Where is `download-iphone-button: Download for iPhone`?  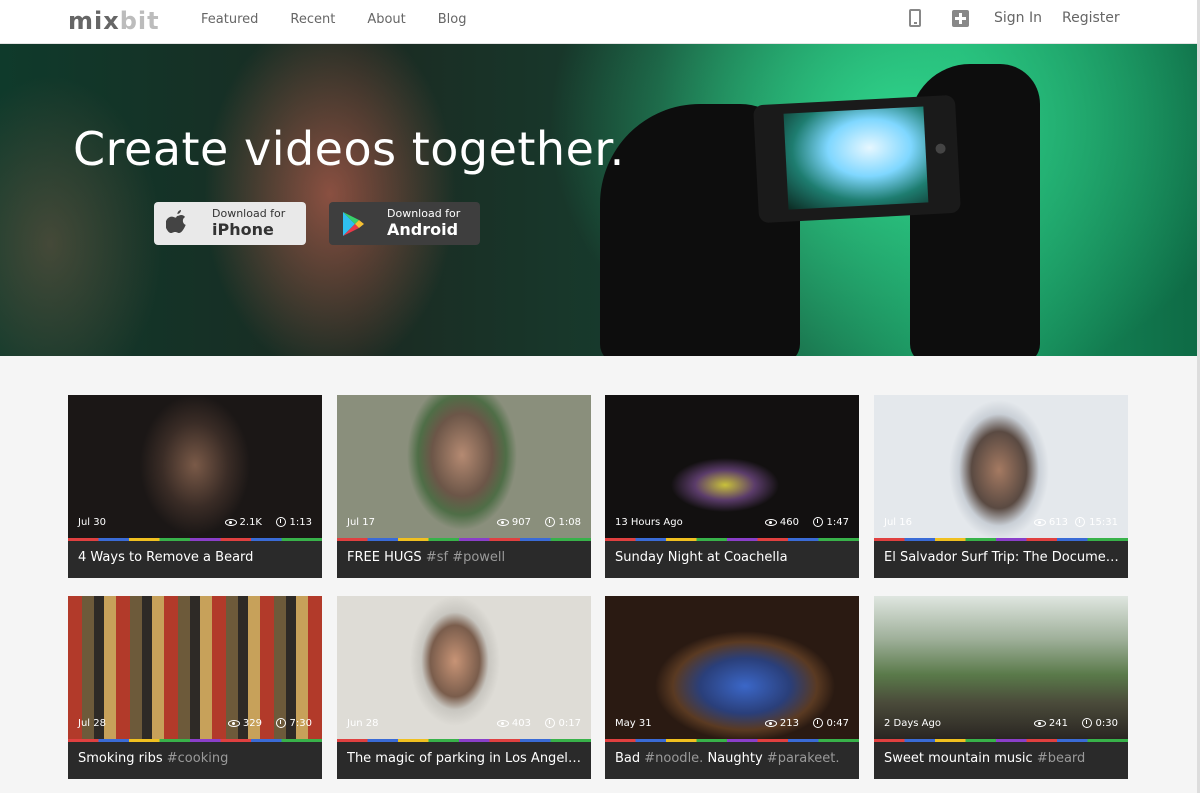
download-iphone-button: Download for iPhone is located at coordinates (230, 223).